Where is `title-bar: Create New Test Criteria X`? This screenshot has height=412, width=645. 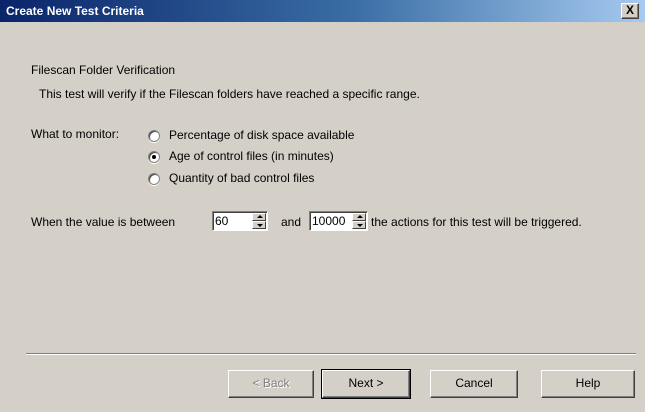 title-bar: Create New Test Criteria X is located at coordinates (322, 11).